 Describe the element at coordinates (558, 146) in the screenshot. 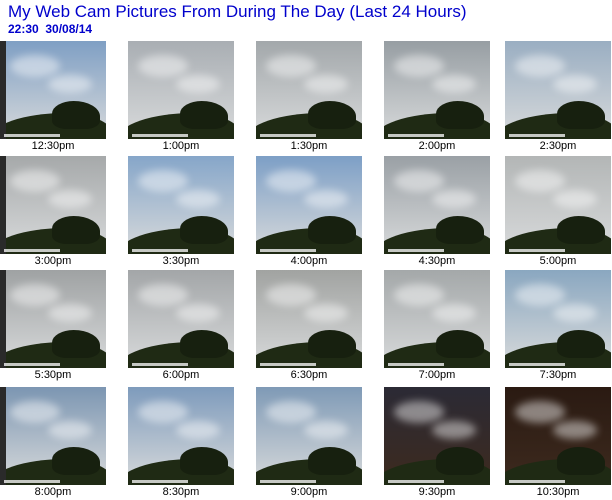

I see `thumbnail-time-label: 2:30pm` at that location.